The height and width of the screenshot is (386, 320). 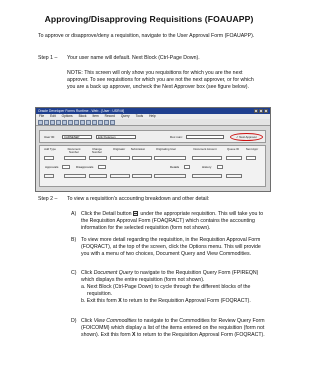 I want to click on doc-num-field, so click(x=205, y=136).